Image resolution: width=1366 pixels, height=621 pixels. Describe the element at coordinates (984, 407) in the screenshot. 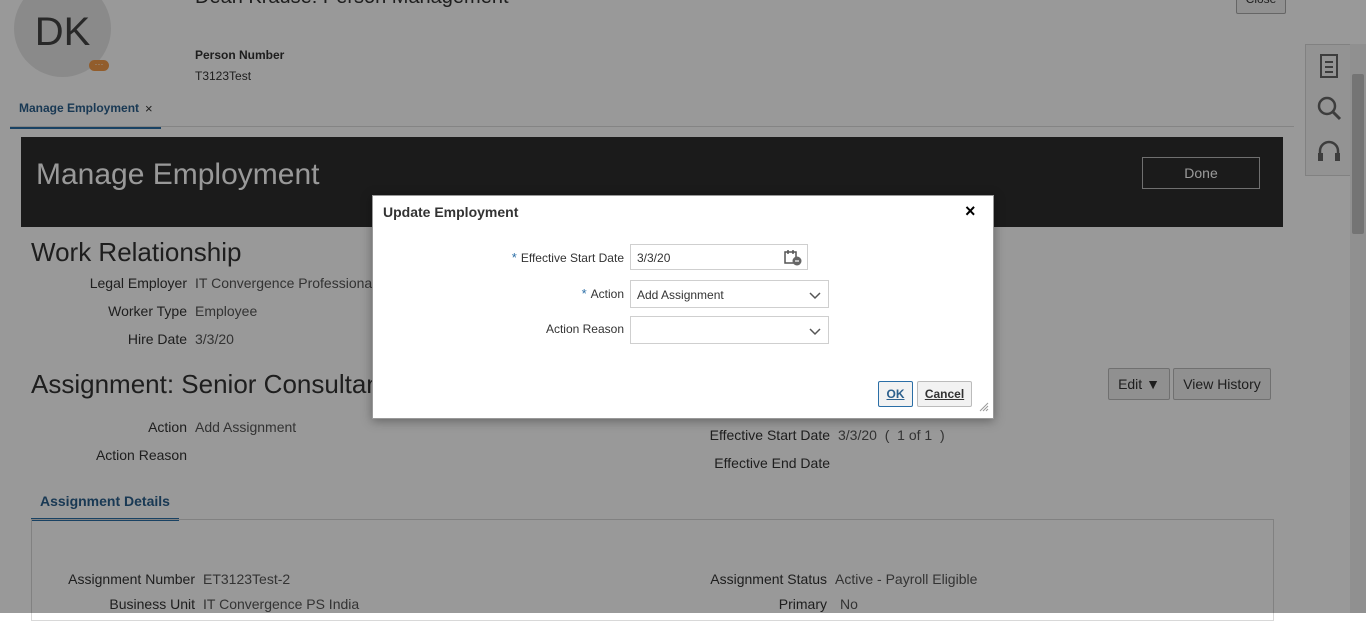

I see `resize-handle-icon` at that location.